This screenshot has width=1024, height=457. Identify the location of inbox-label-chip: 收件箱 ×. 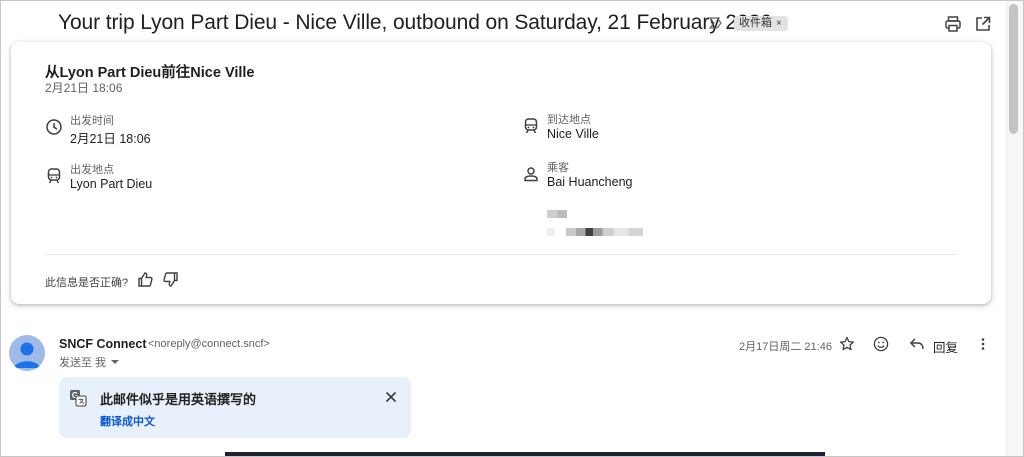
(761, 23).